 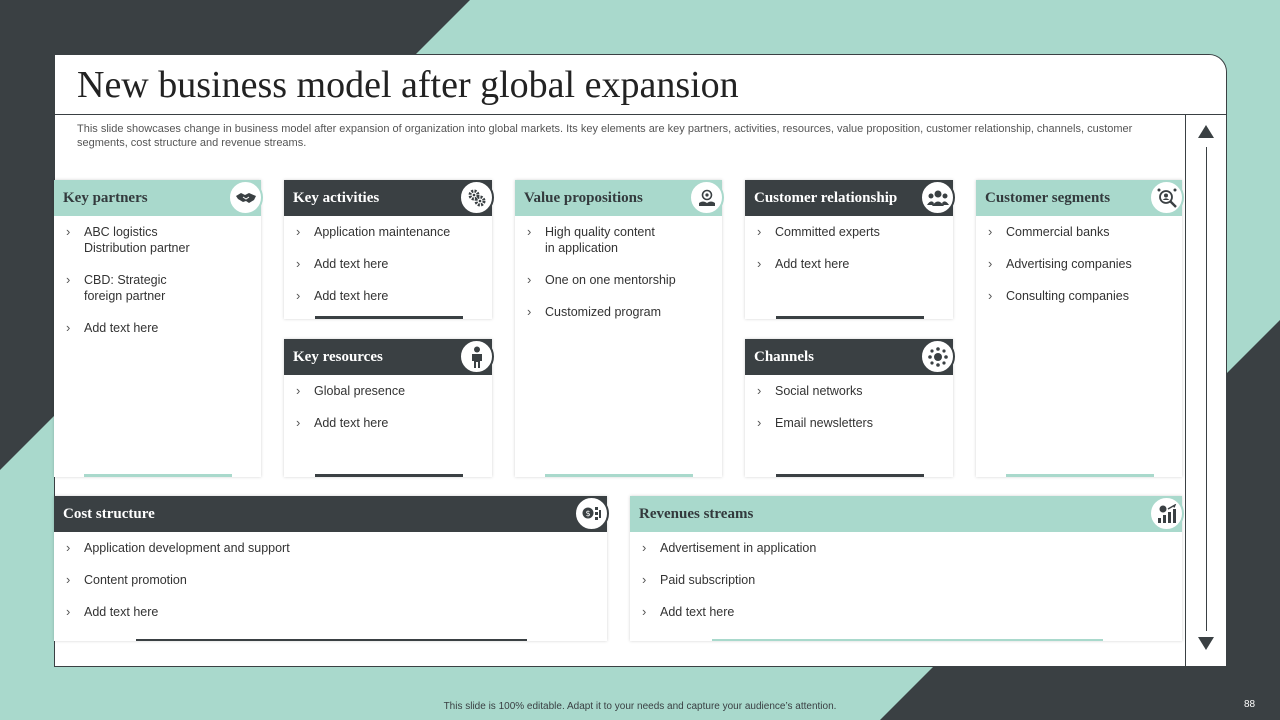 What do you see at coordinates (158, 198) in the screenshot?
I see `card-header: Key partners` at bounding box center [158, 198].